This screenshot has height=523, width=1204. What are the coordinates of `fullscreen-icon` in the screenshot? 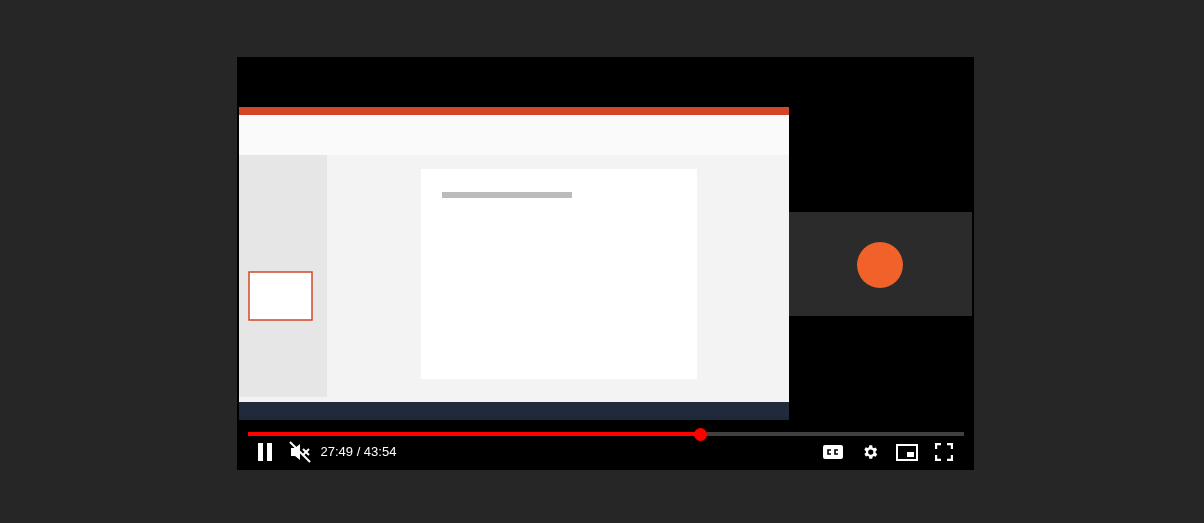 It's located at (943, 452).